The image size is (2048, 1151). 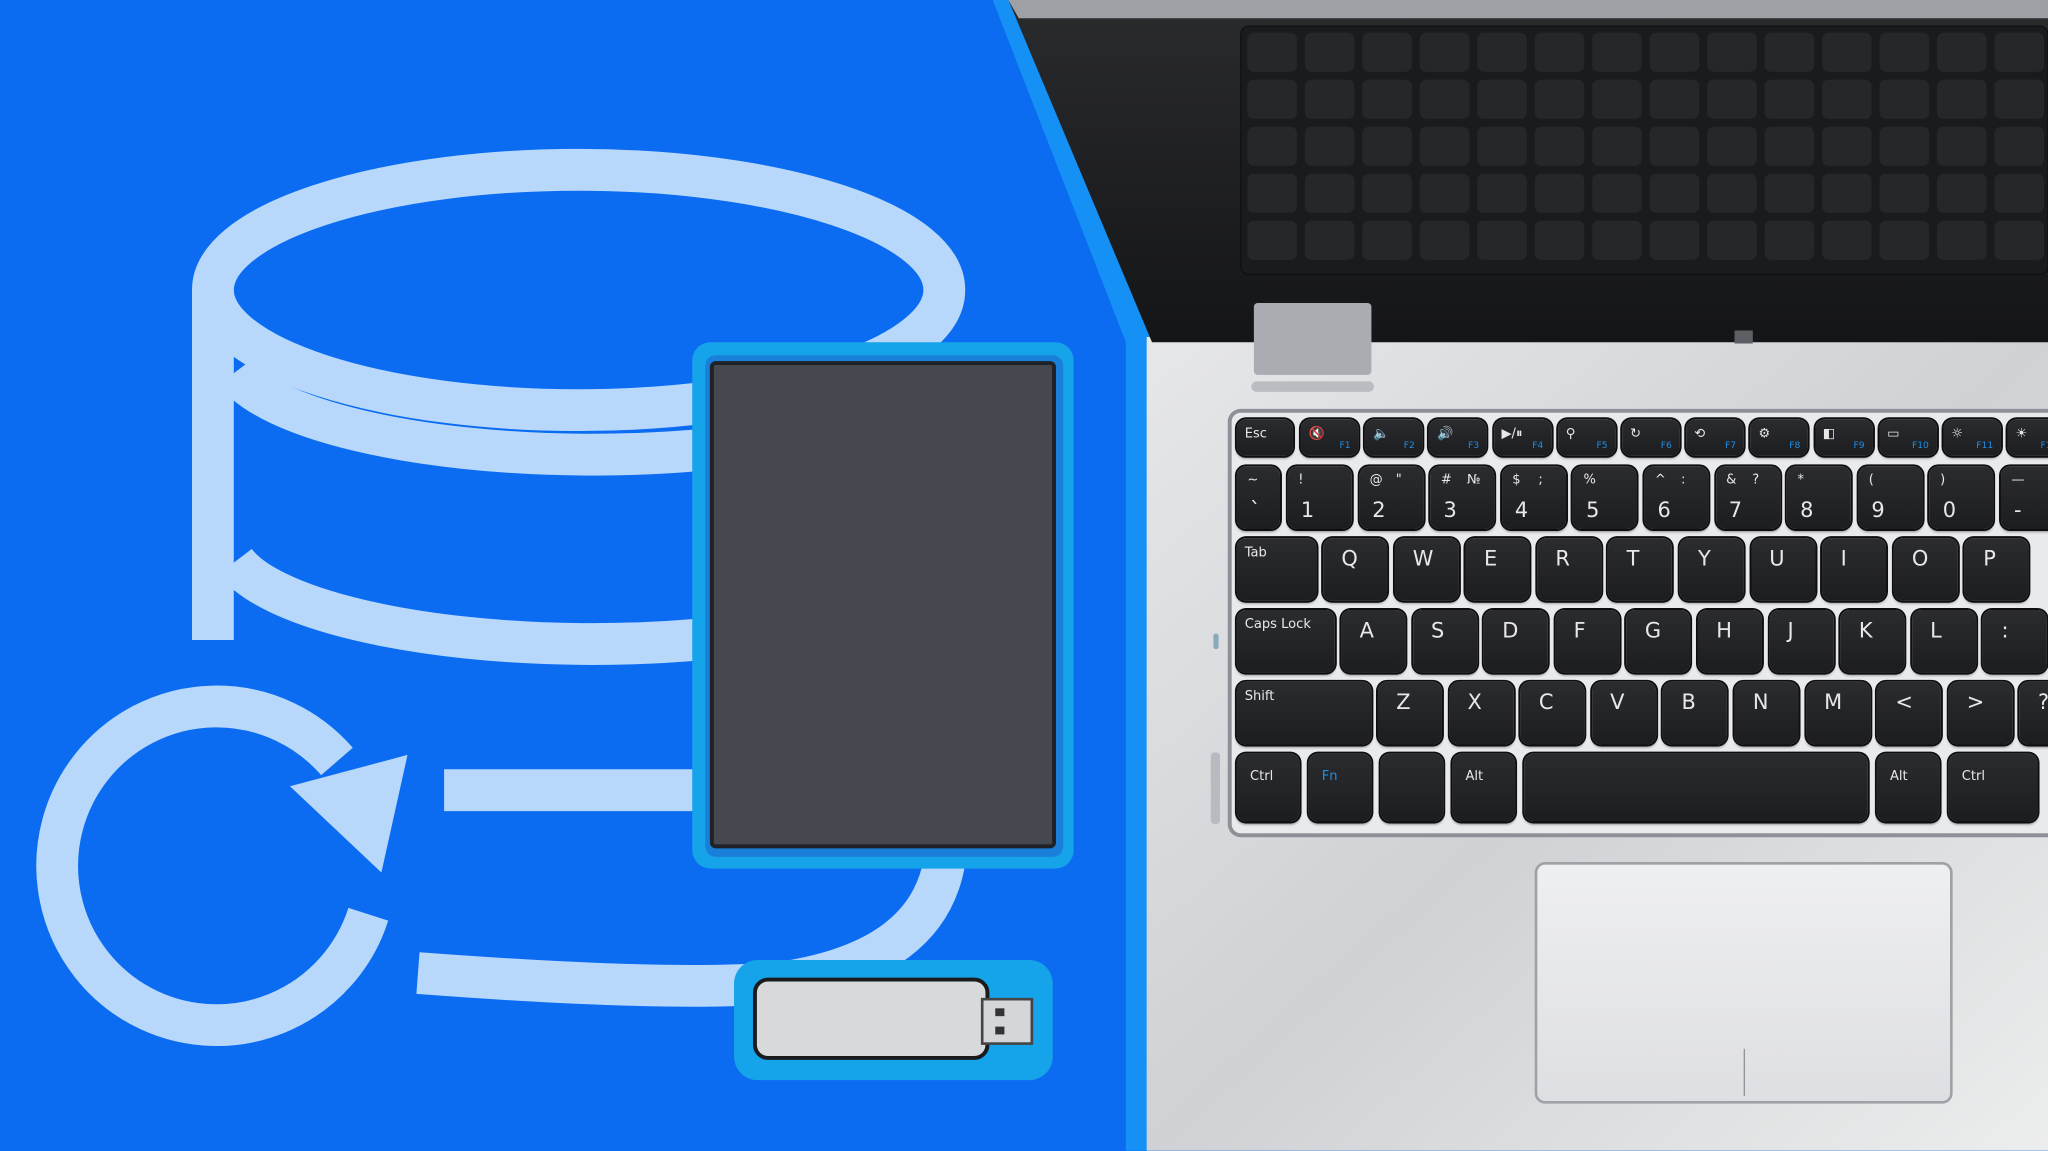 I want to click on refresh-arrowhead-icon, so click(x=348, y=813).